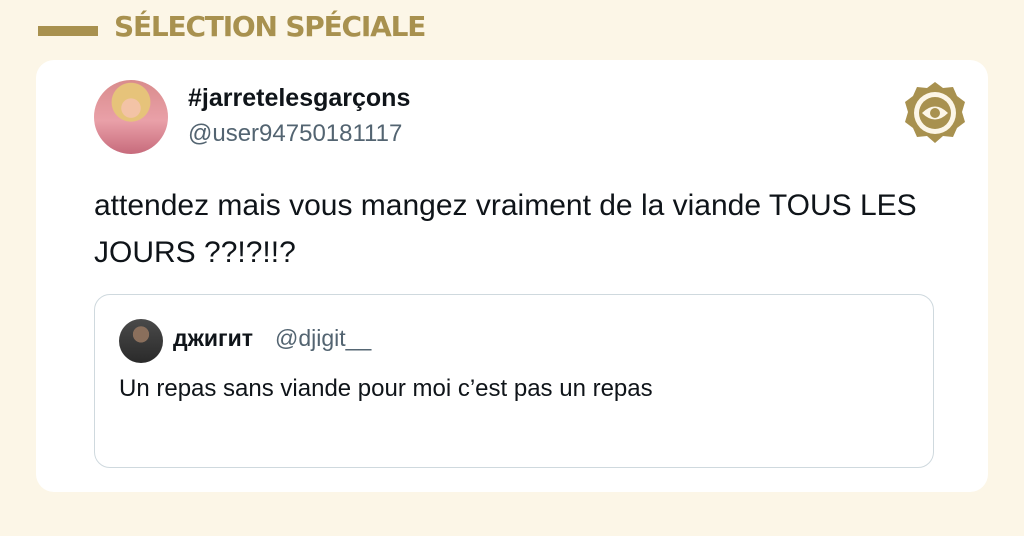 This screenshot has height=536, width=1024. I want to click on header-accent-bar, so click(68, 31).